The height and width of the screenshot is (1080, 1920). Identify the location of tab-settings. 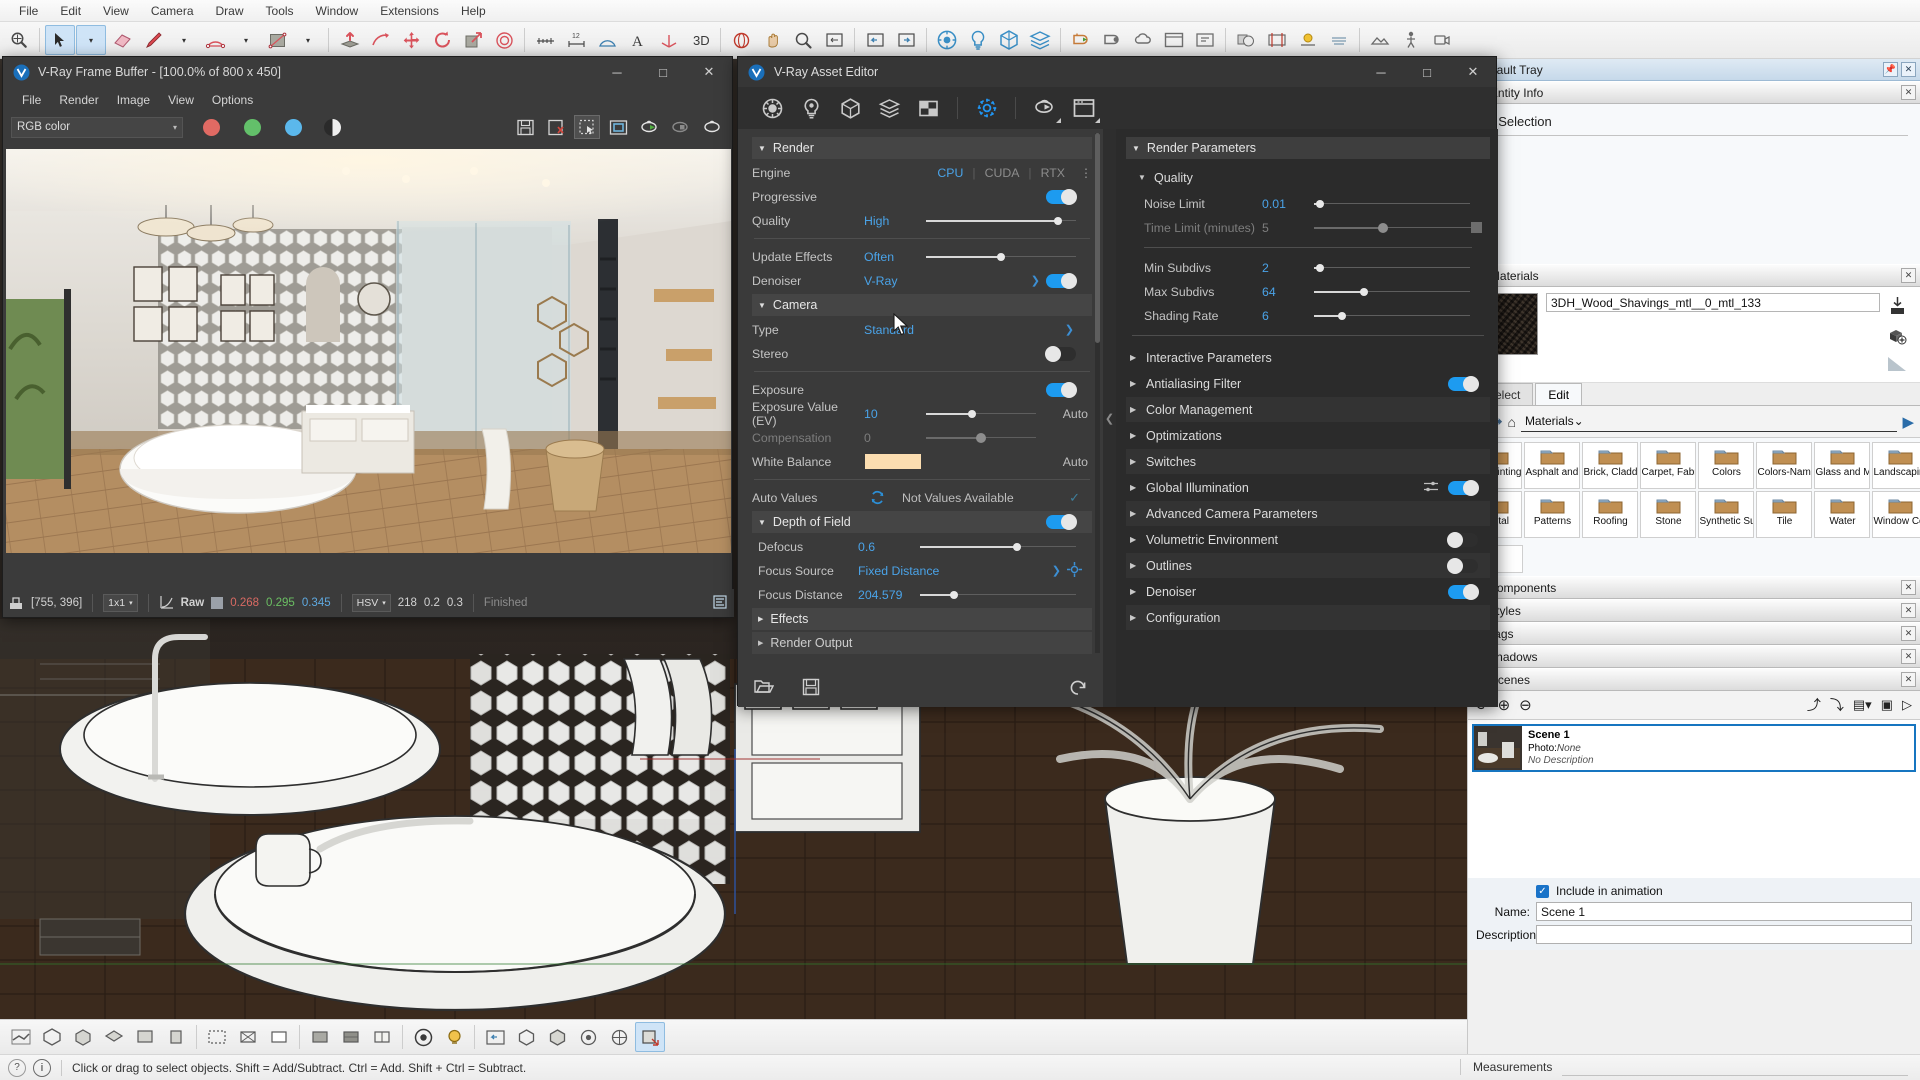
(986, 108).